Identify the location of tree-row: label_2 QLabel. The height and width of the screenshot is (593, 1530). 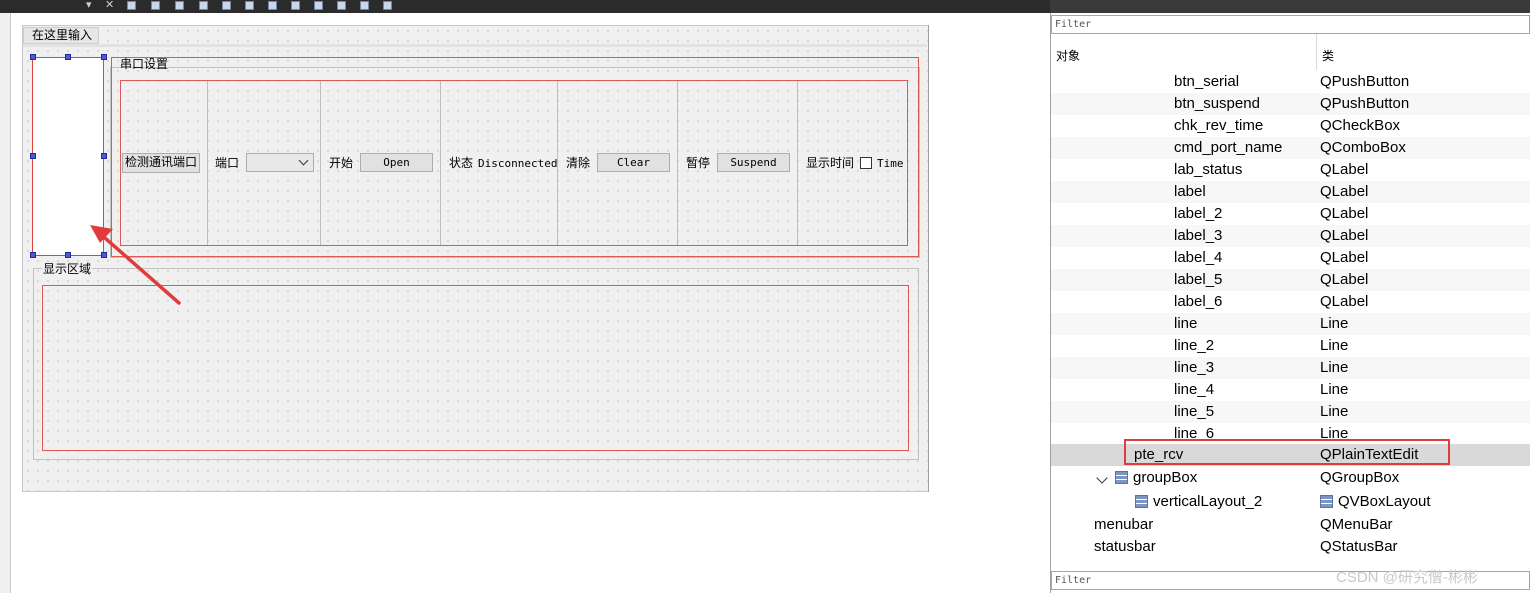
(1290, 214).